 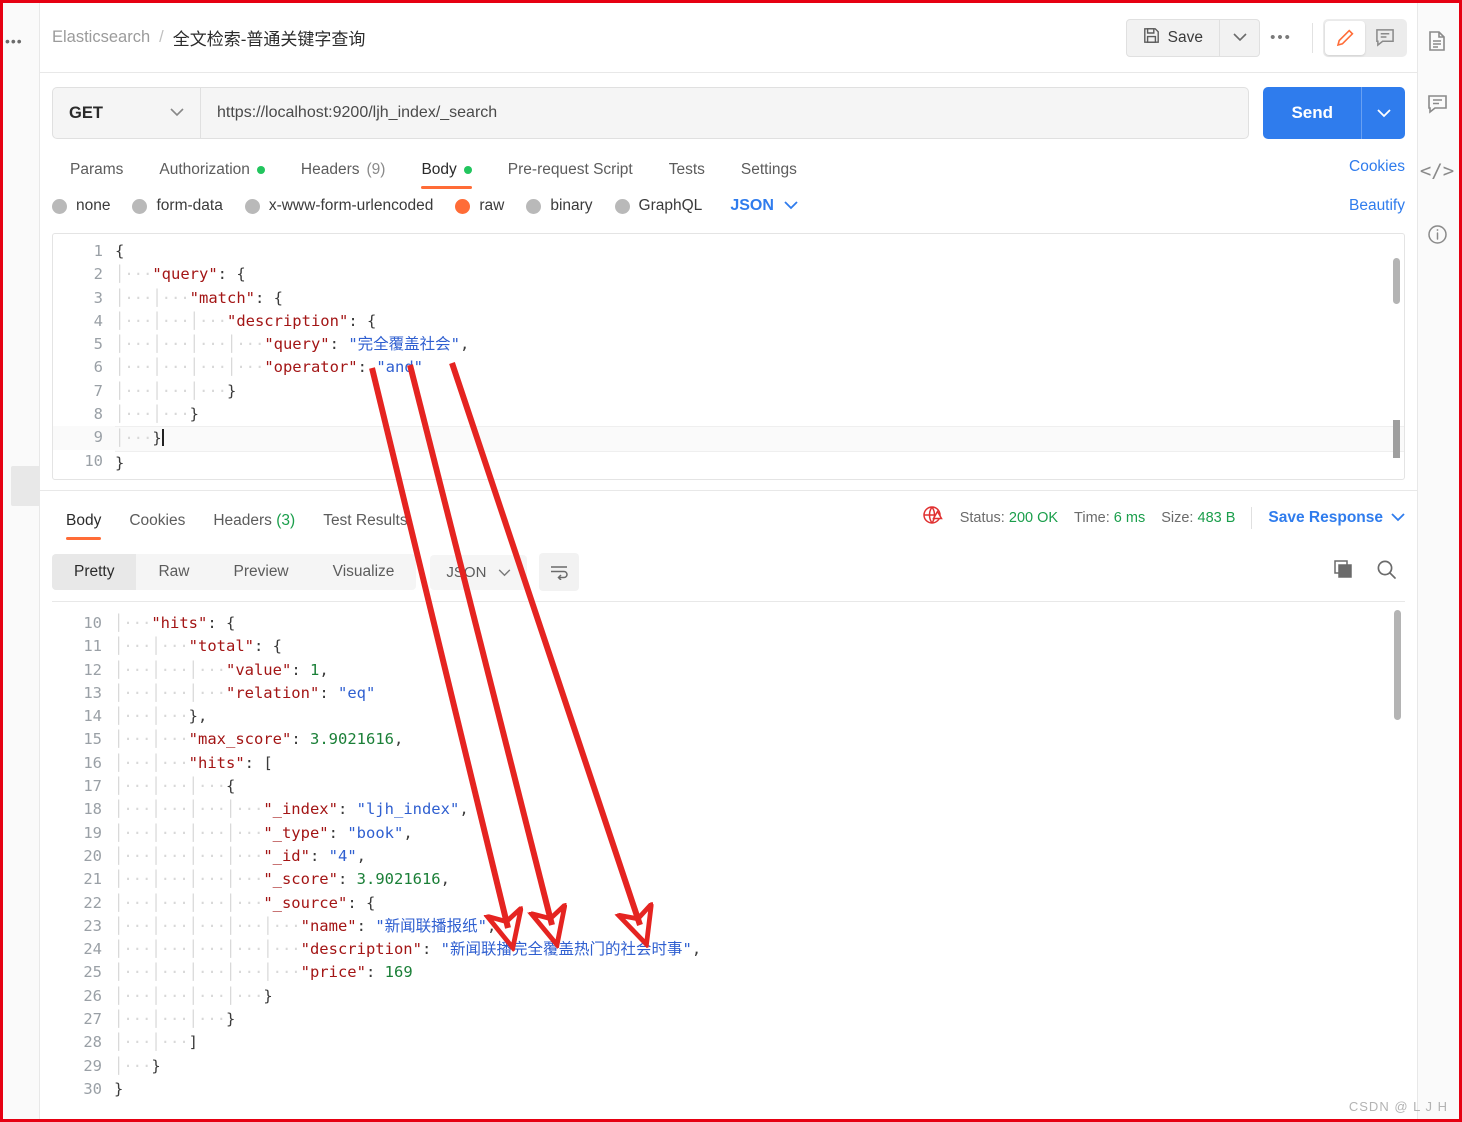 What do you see at coordinates (240, 855) in the screenshot?
I see `code-line: │···│···│···│···"_id": "4",` at bounding box center [240, 855].